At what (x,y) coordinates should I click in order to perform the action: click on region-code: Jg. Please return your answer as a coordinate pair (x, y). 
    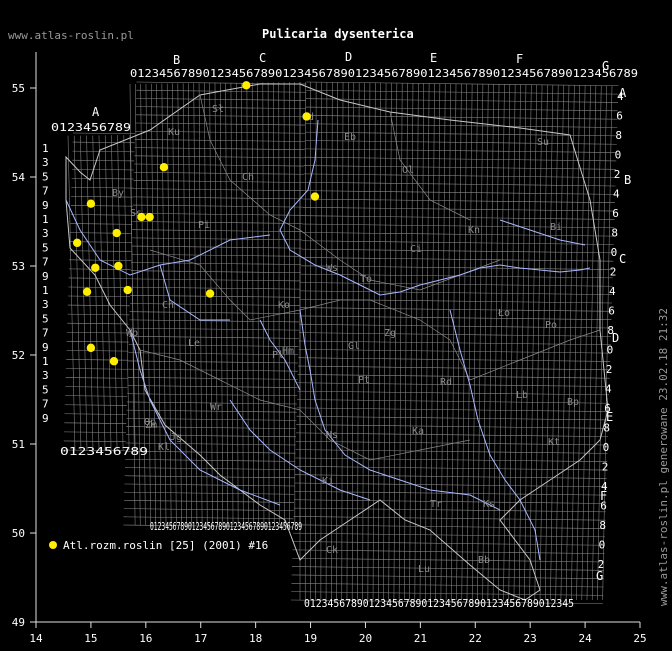
    Looking at the image, I should click on (176, 437).